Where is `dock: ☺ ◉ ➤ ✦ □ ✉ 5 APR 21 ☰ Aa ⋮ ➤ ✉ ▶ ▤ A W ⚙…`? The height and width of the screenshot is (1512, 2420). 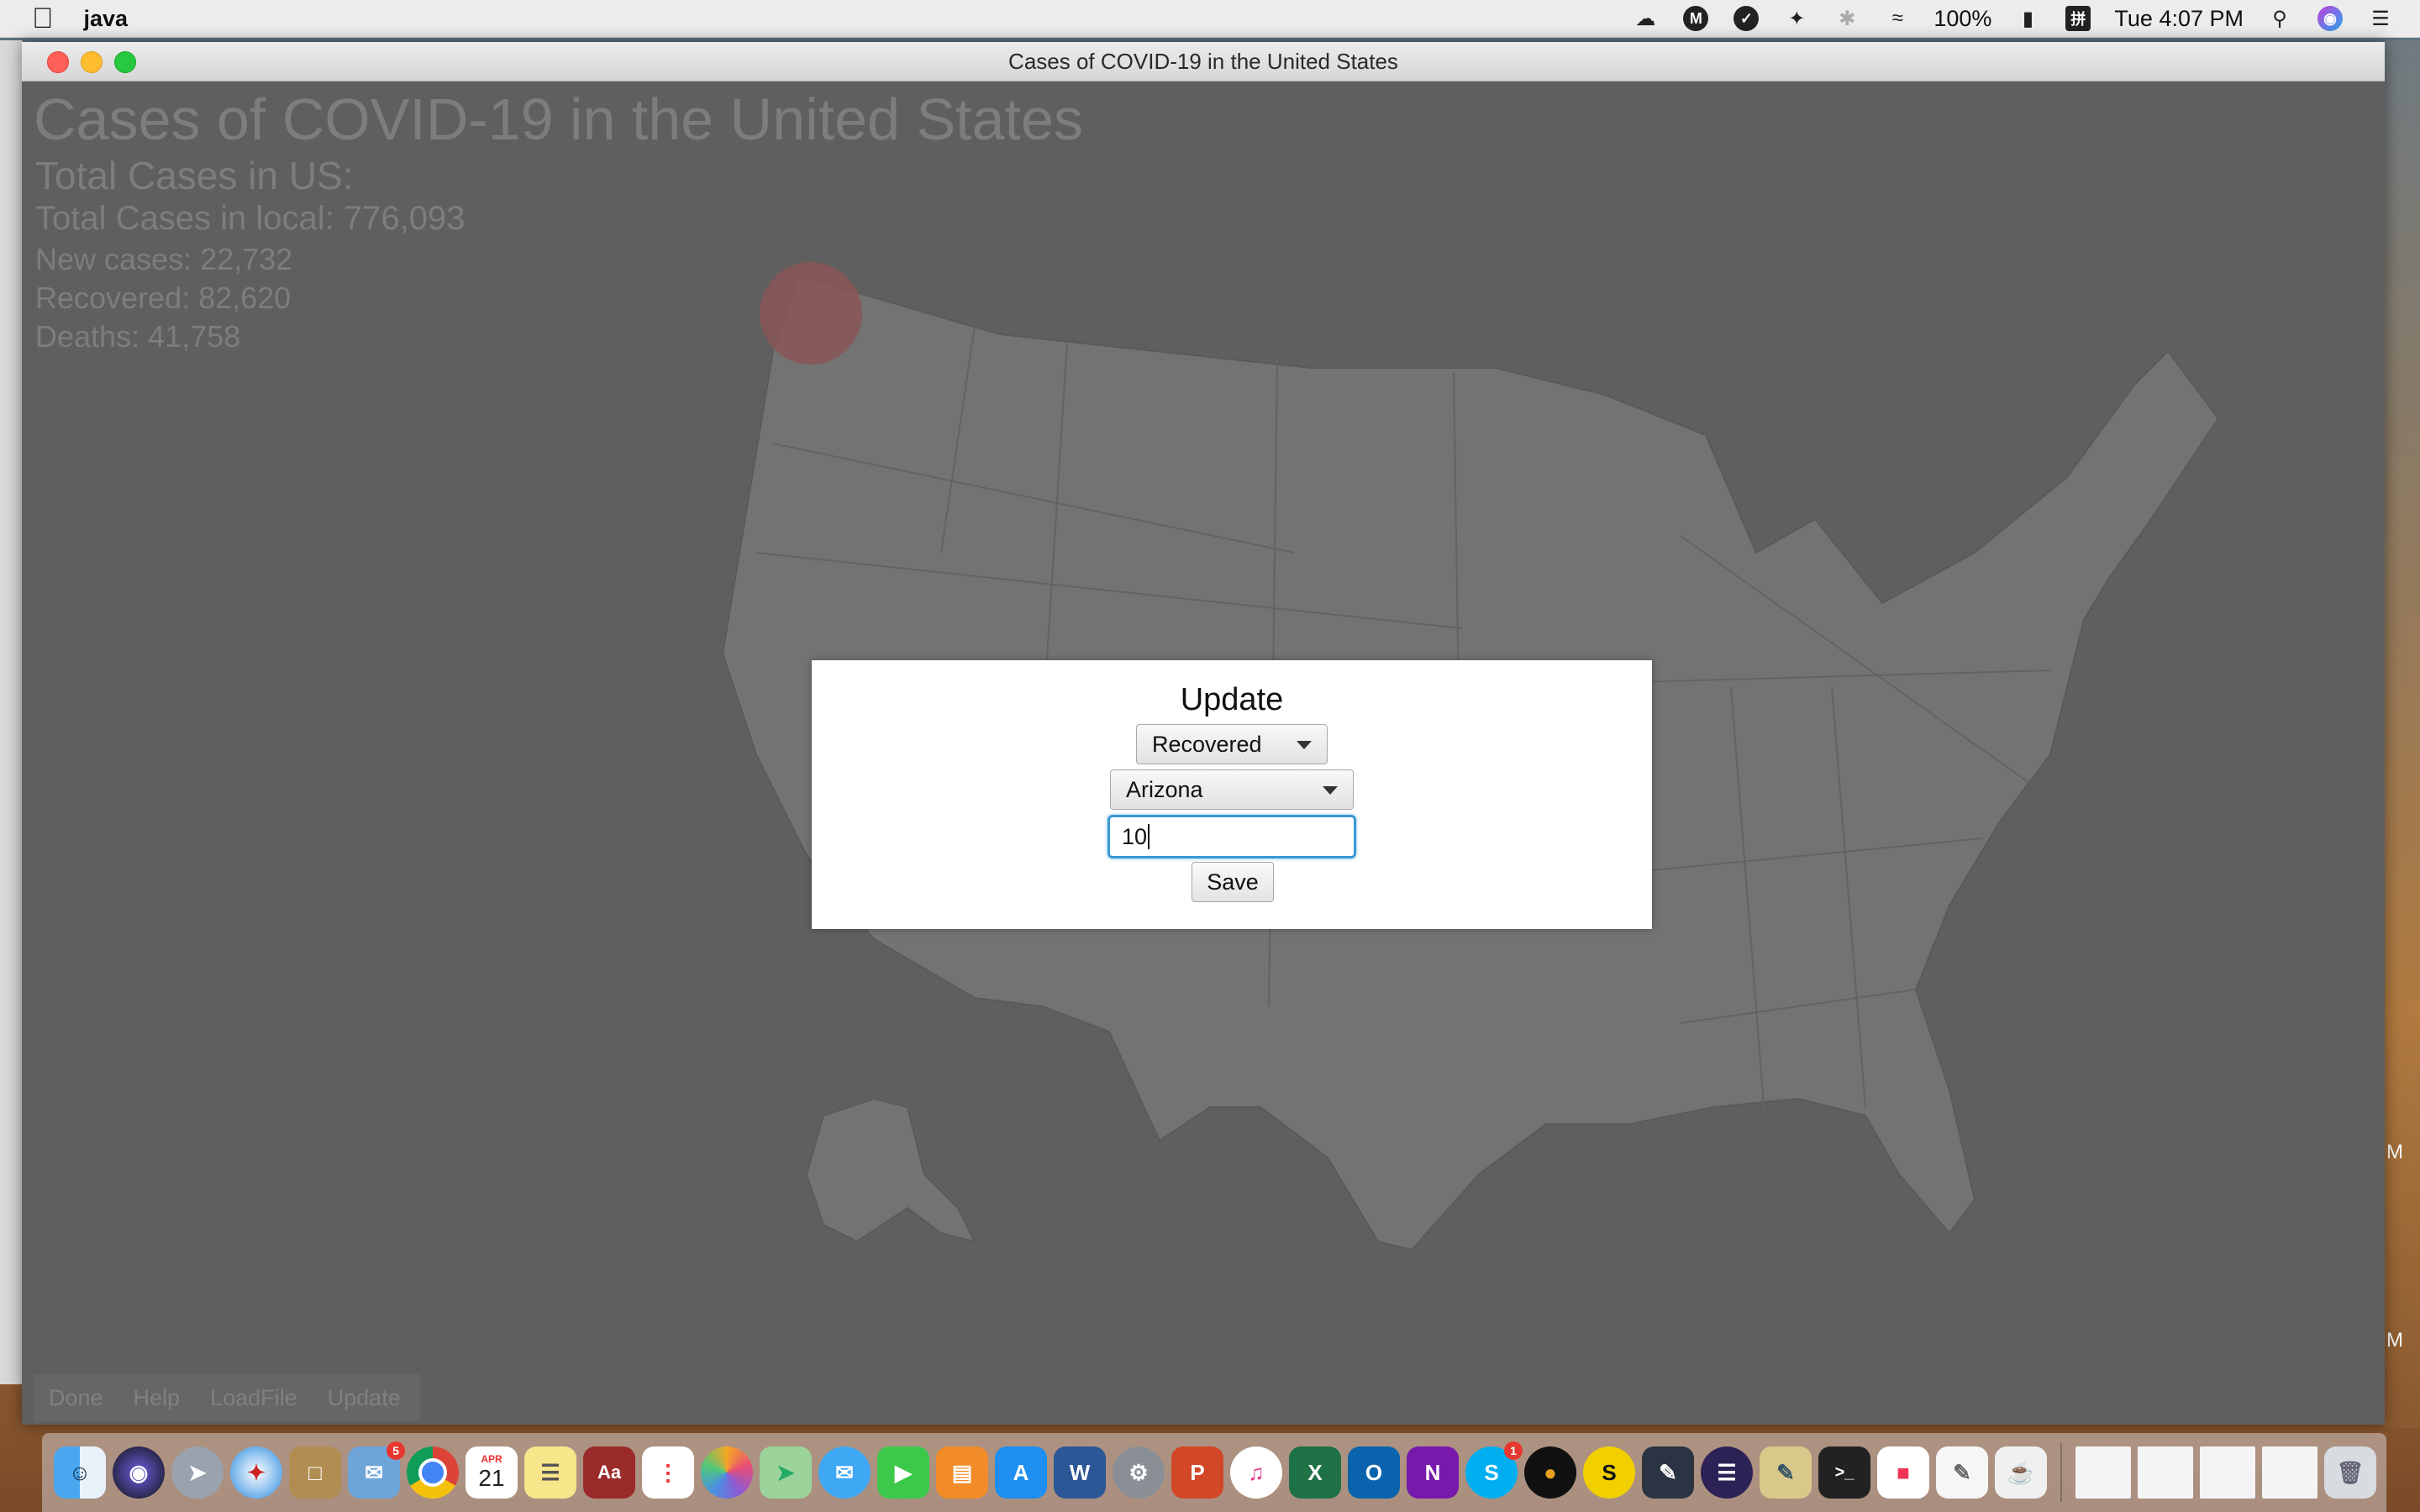
dock: ☺ ◉ ➤ ✦ □ ✉ 5 APR 21 ☰ Aa ⋮ ➤ ✉ ▶ ▤ A W ⚙… is located at coordinates (1214, 1472).